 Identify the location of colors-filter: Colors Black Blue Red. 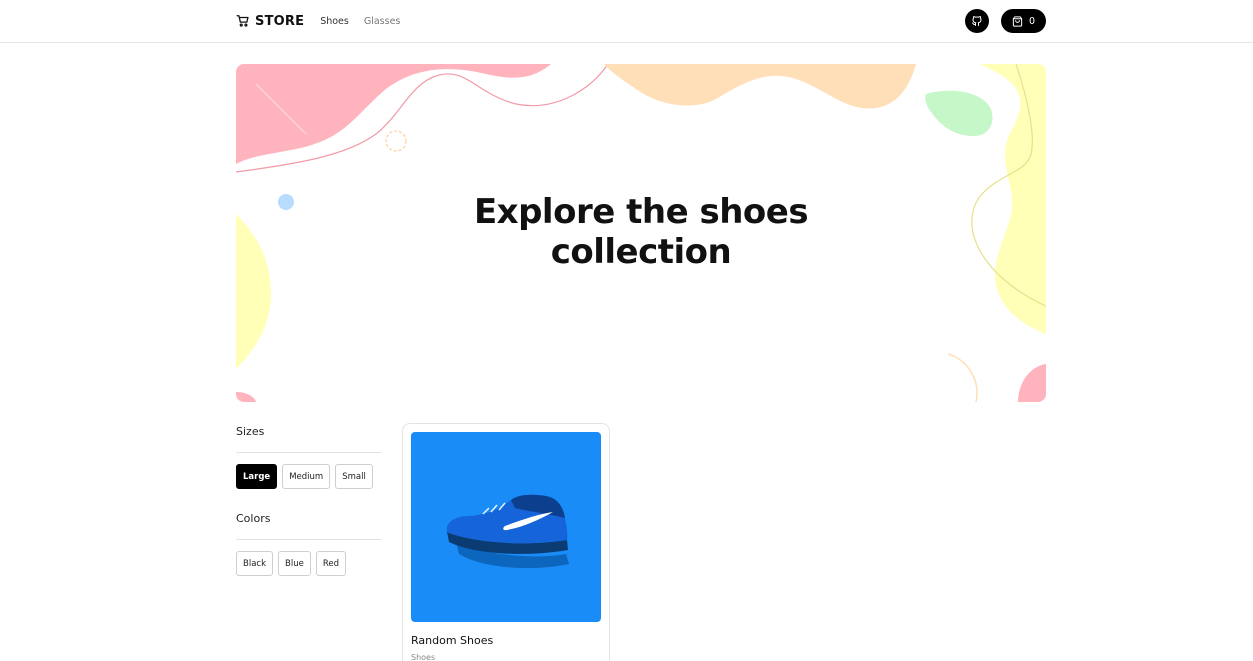
(308, 541).